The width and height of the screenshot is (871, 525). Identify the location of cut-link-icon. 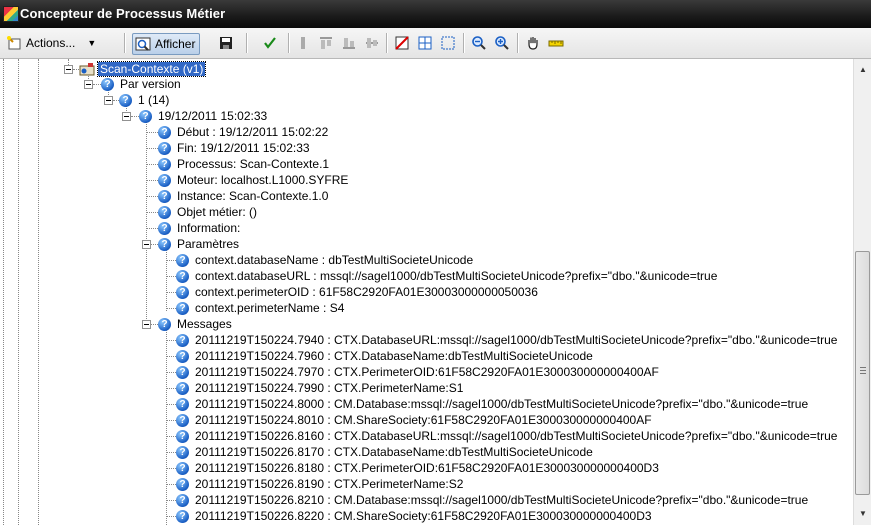
(402, 43).